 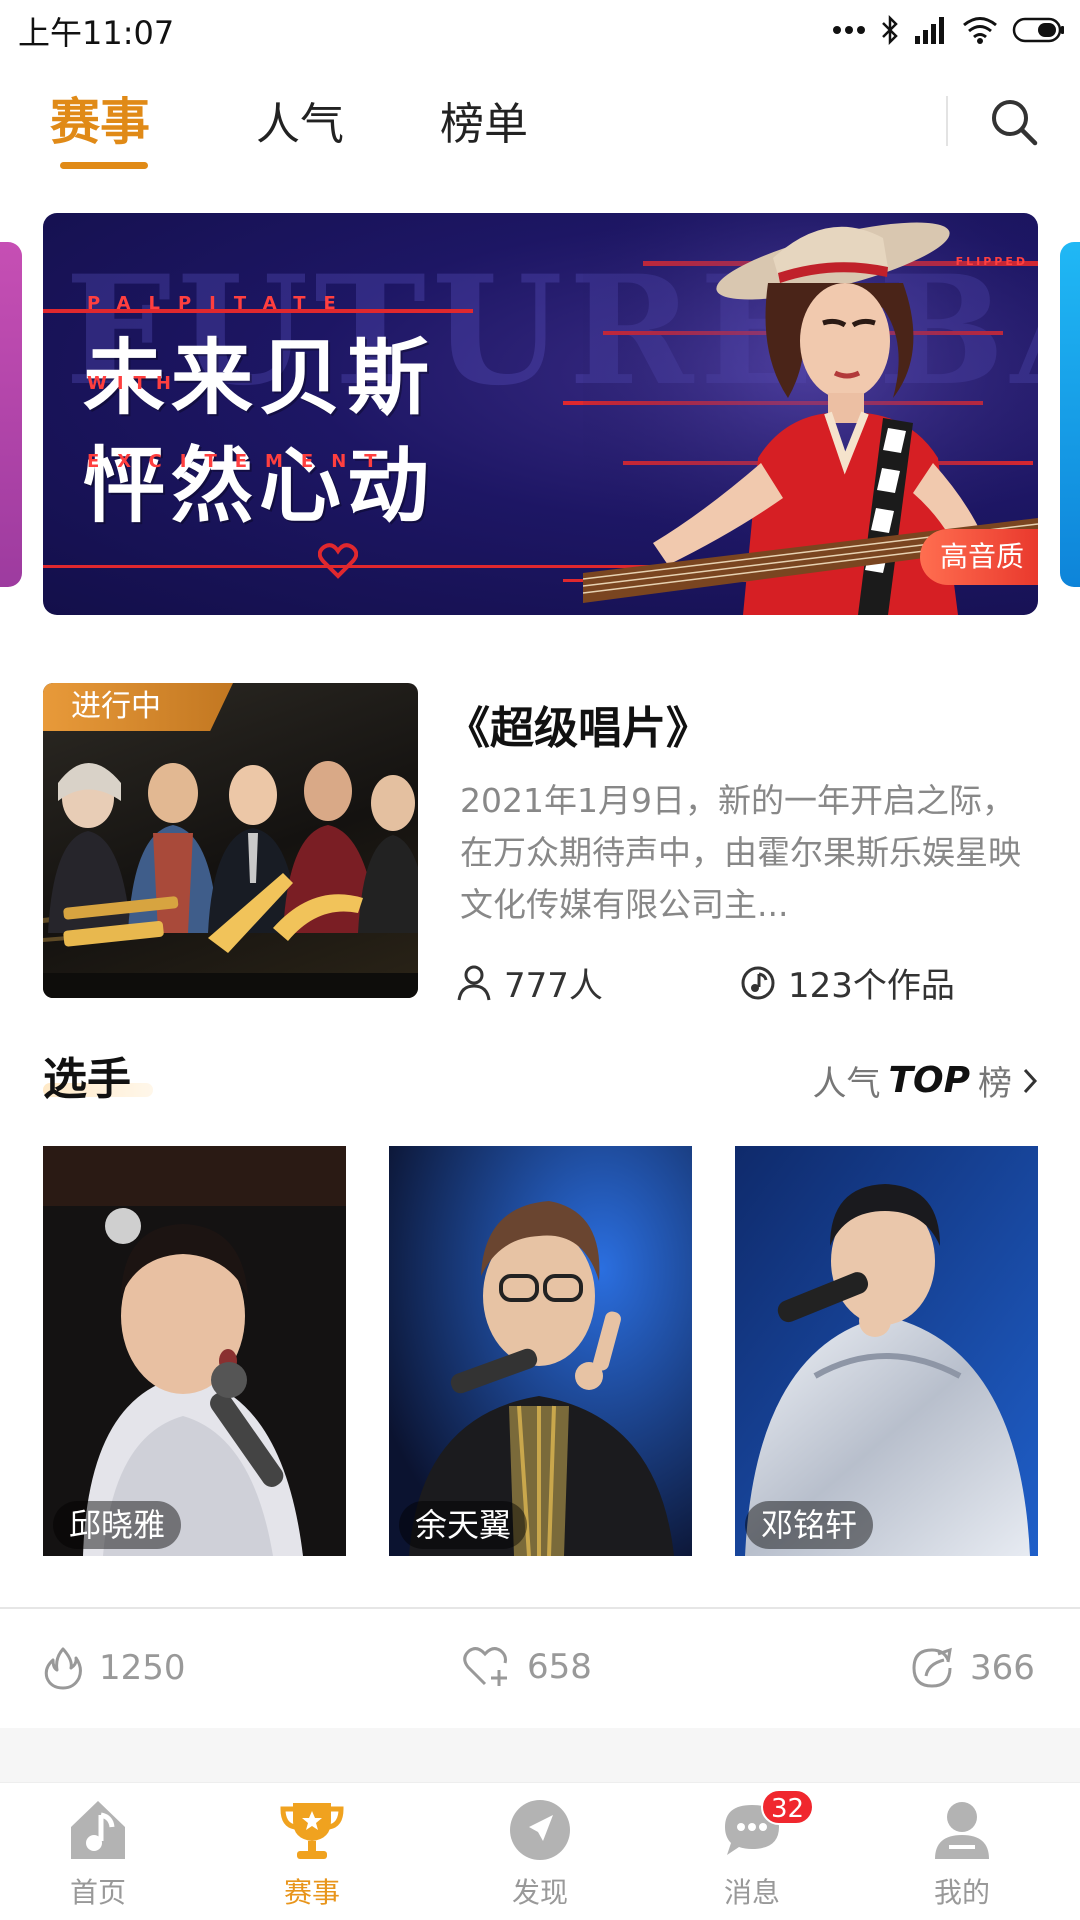 I want to click on event-participants: 777人, so click(x=529, y=982).